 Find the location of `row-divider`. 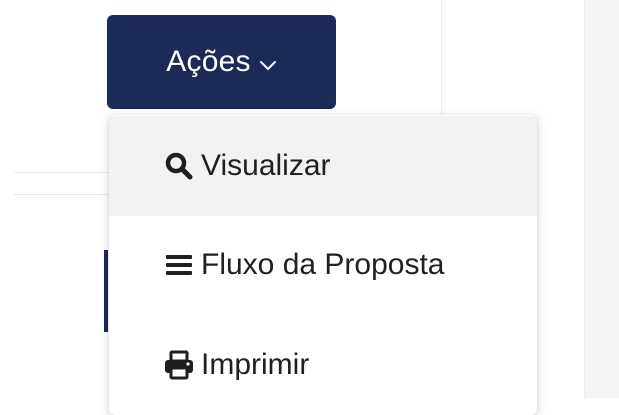

row-divider is located at coordinates (64, 194).